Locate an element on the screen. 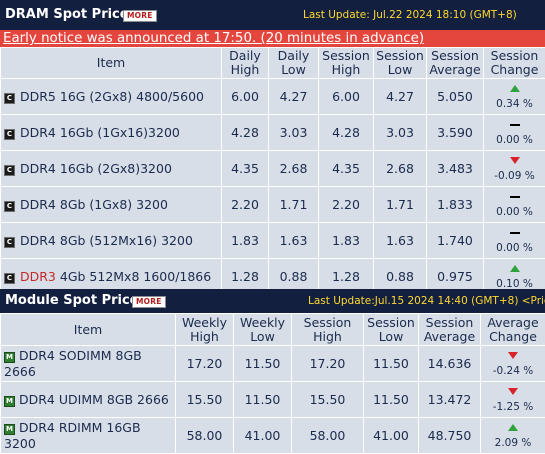 The image size is (545, 454). change-cell: 0.34 % is located at coordinates (514, 97).